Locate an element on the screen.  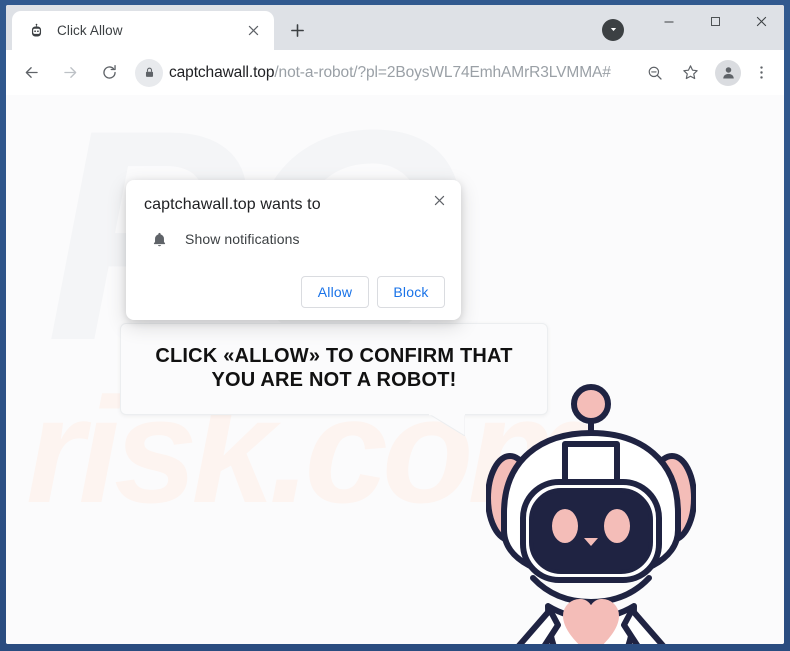
url-path: /not-a-robot/?pl=2BoysWL74EmhAMrR3LVMMA# is located at coordinates (442, 72).